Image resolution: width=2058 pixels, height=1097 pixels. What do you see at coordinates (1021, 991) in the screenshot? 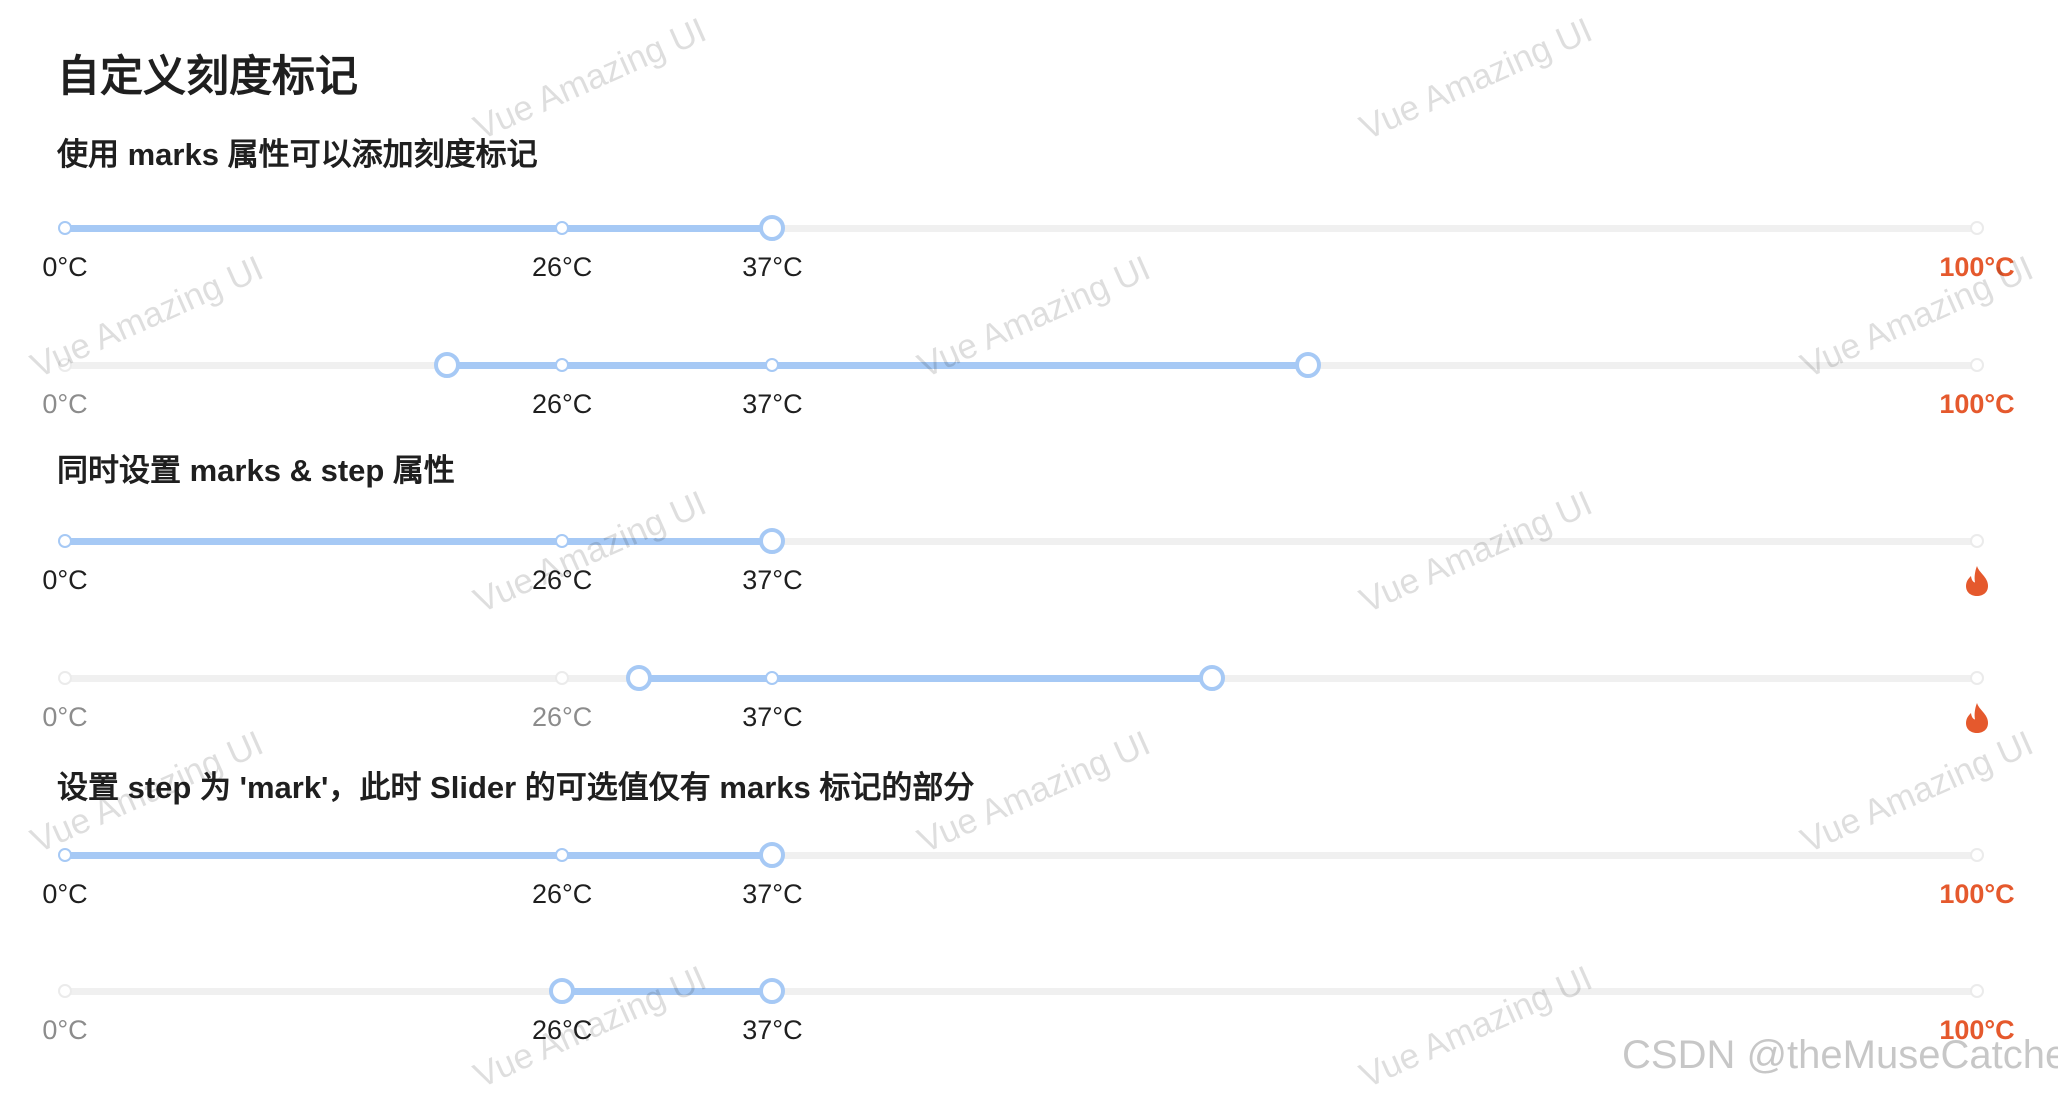
I see `slider-rail` at bounding box center [1021, 991].